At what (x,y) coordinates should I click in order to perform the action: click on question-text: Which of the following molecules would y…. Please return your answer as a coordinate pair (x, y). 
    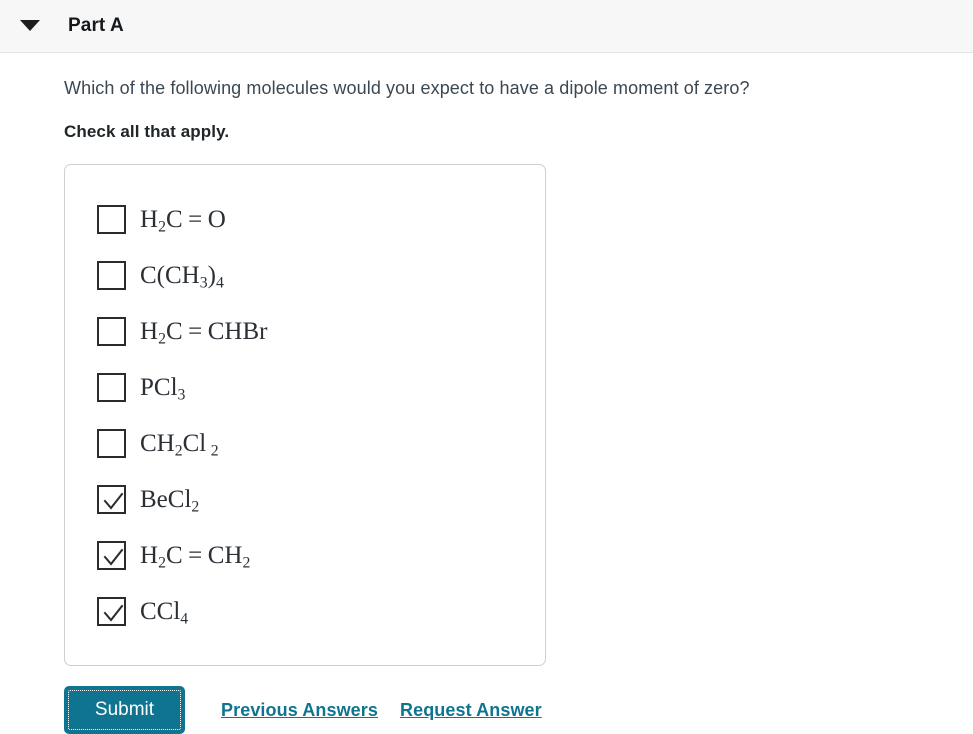
    Looking at the image, I should click on (407, 88).